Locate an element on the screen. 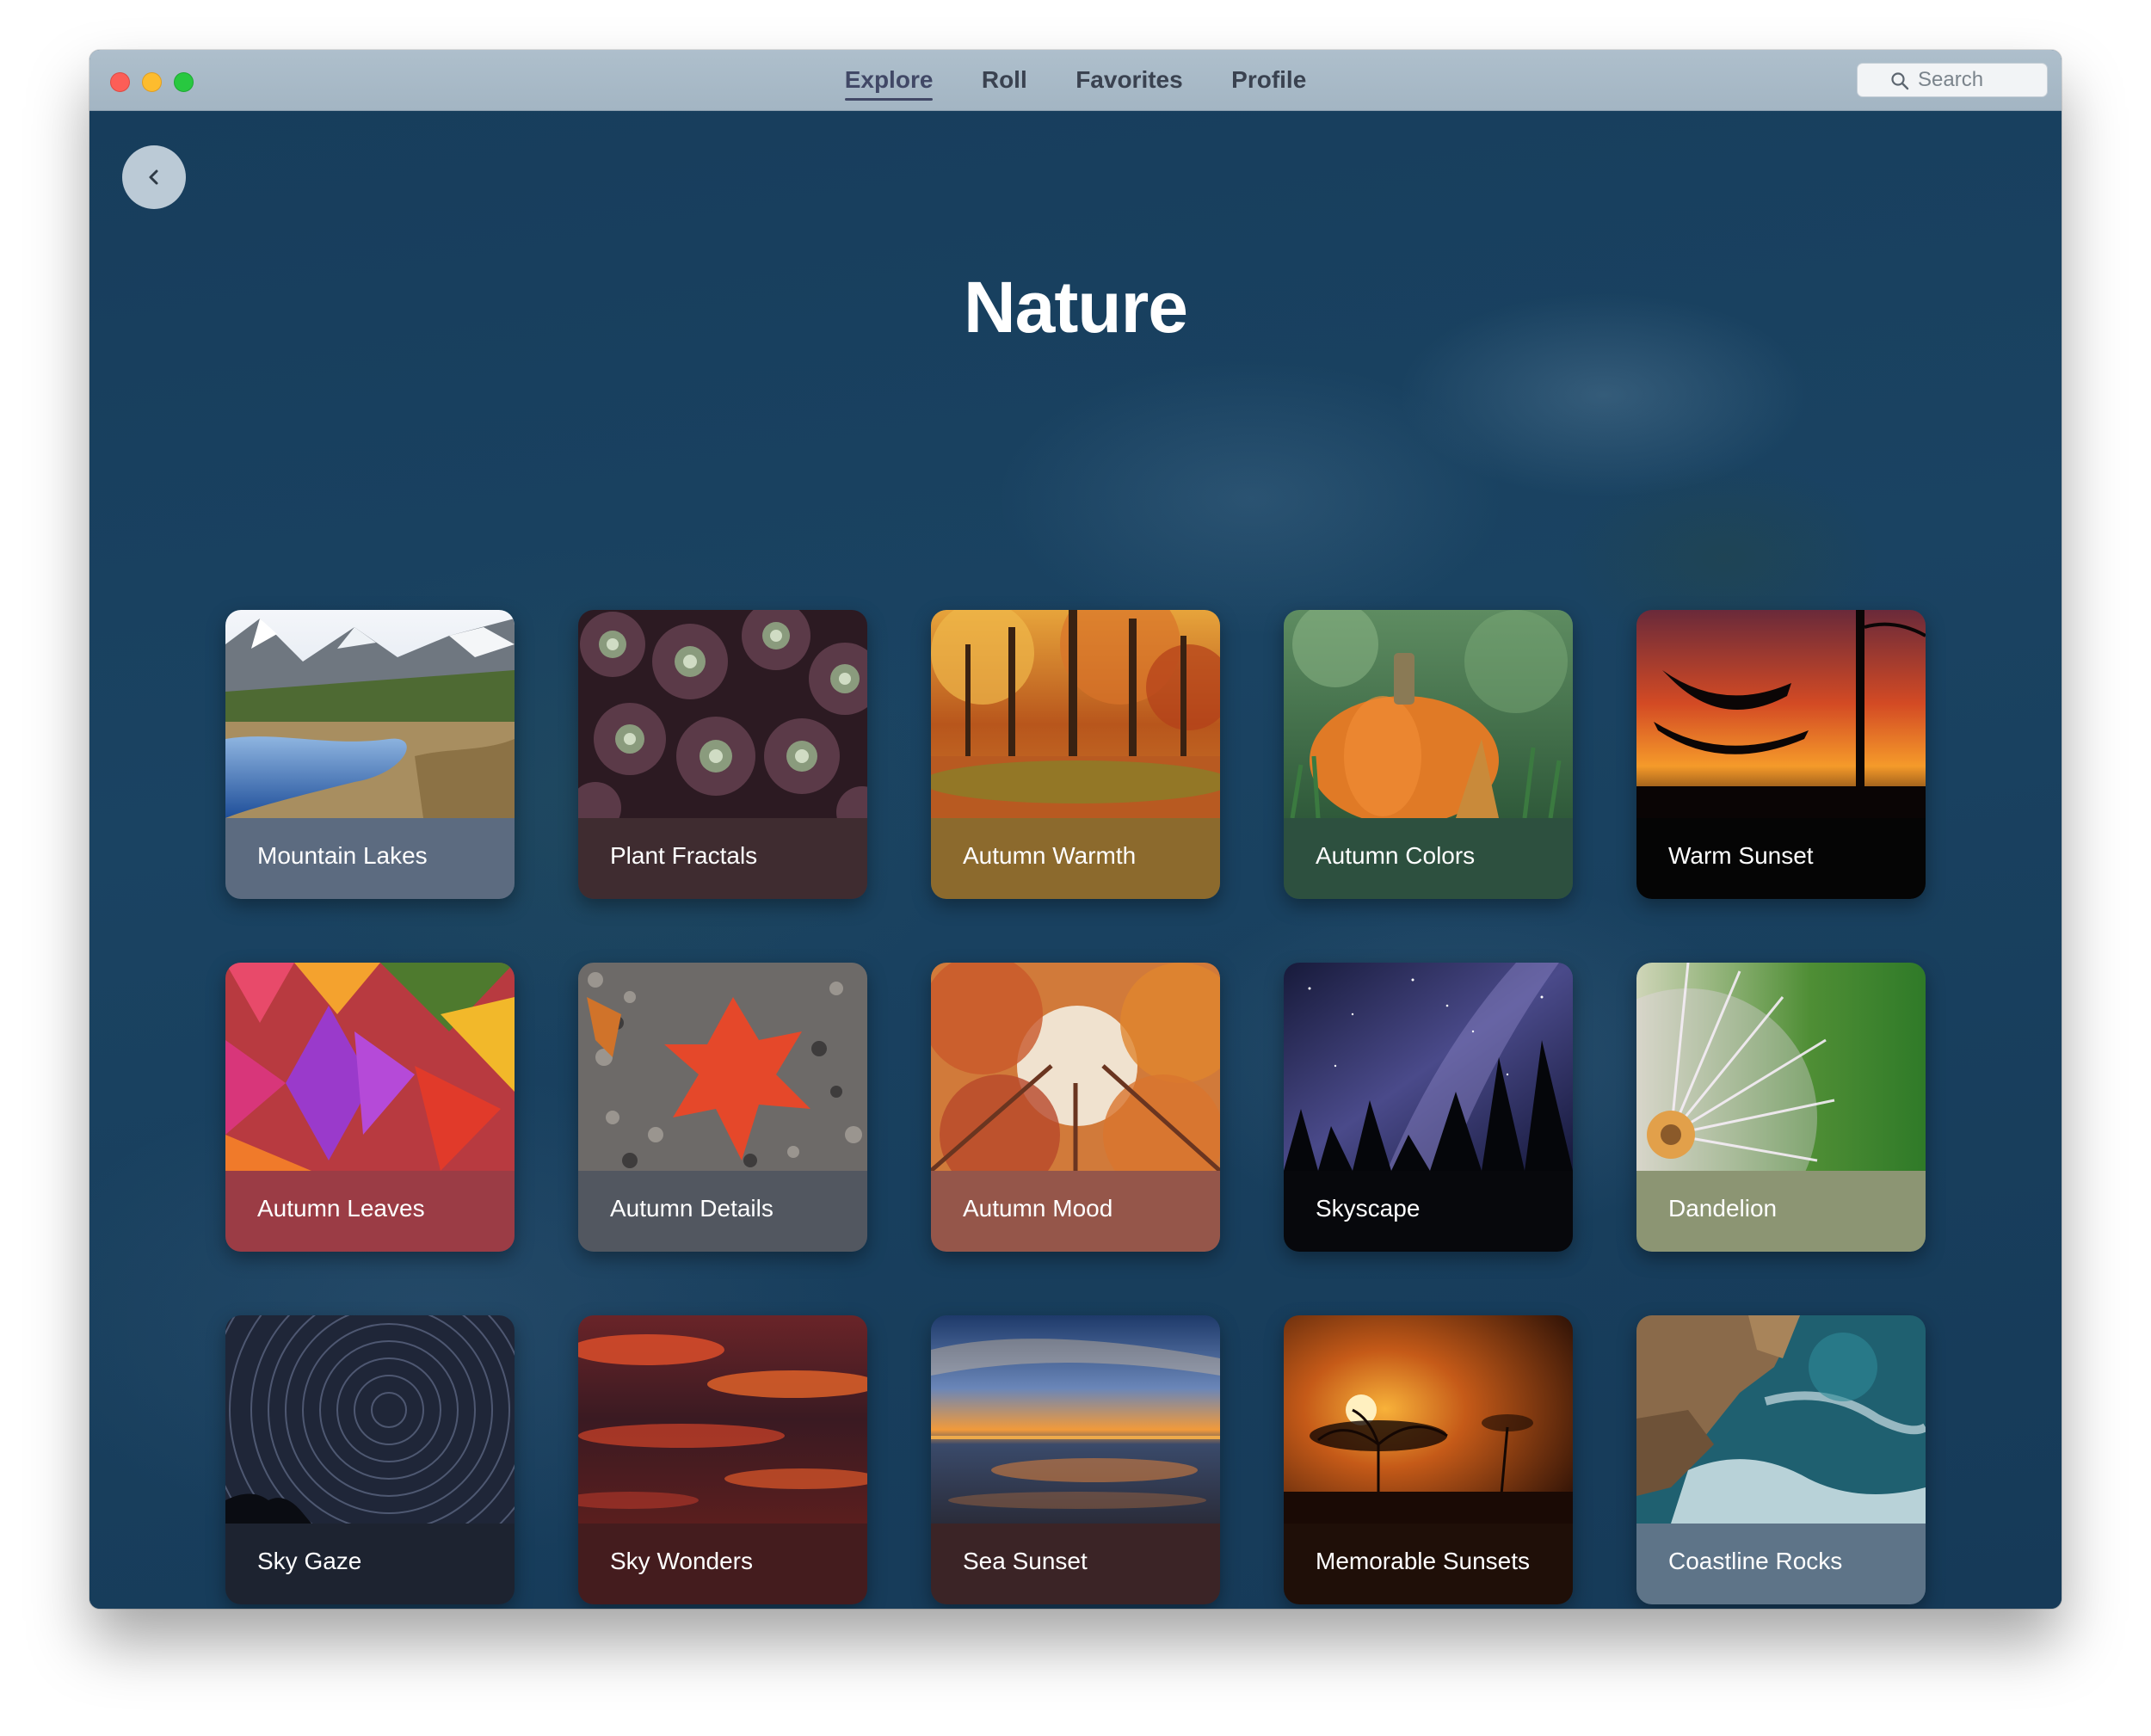 The image size is (2151, 1736). card-title: Sea Sunset is located at coordinates (1025, 1561).